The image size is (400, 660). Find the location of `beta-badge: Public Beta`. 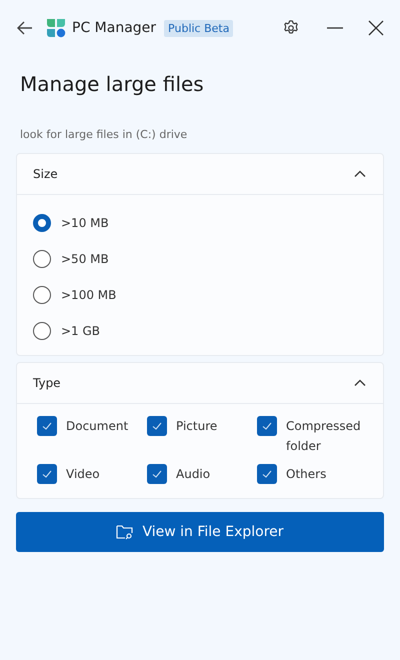

beta-badge: Public Beta is located at coordinates (199, 28).